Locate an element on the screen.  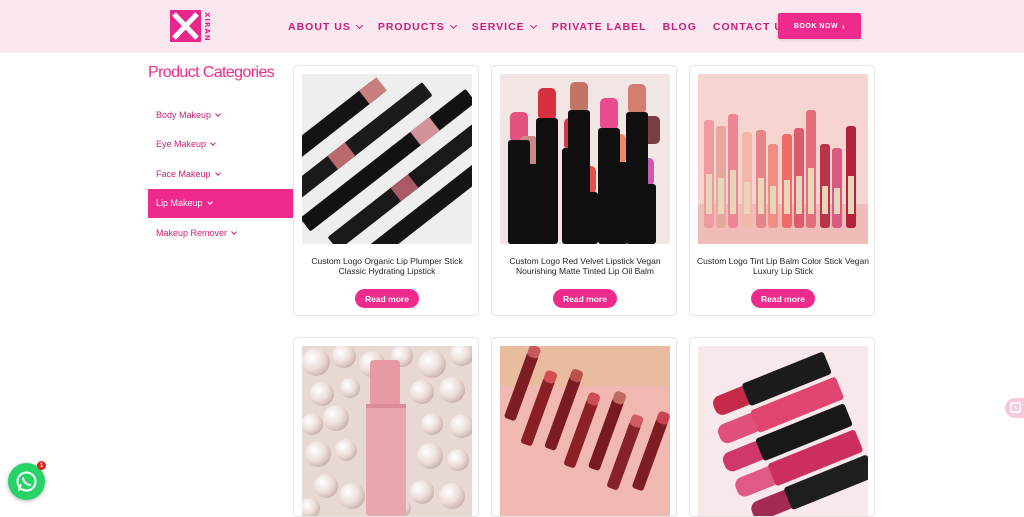
notification-badge: 1 is located at coordinates (41, 465).